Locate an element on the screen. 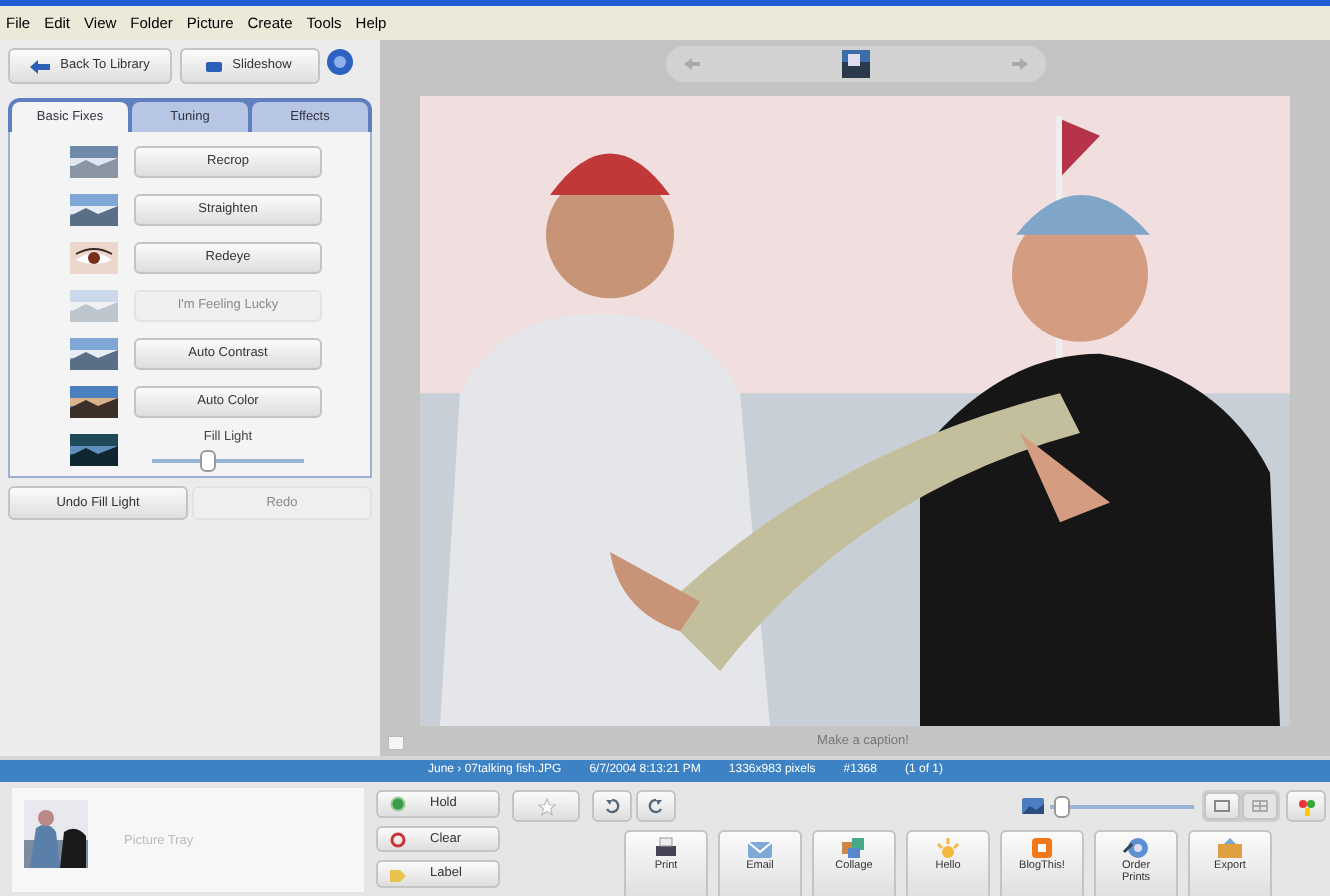 This screenshot has height=896, width=1330. previous-icon is located at coordinates (691, 63).